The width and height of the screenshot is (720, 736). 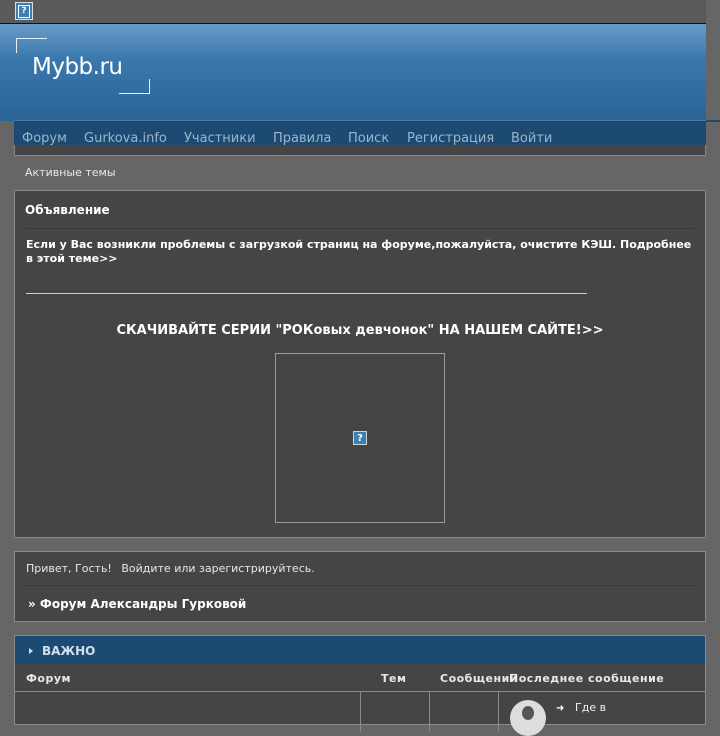 I want to click on greeting-text: Привет, Гость!, so click(x=69, y=568).